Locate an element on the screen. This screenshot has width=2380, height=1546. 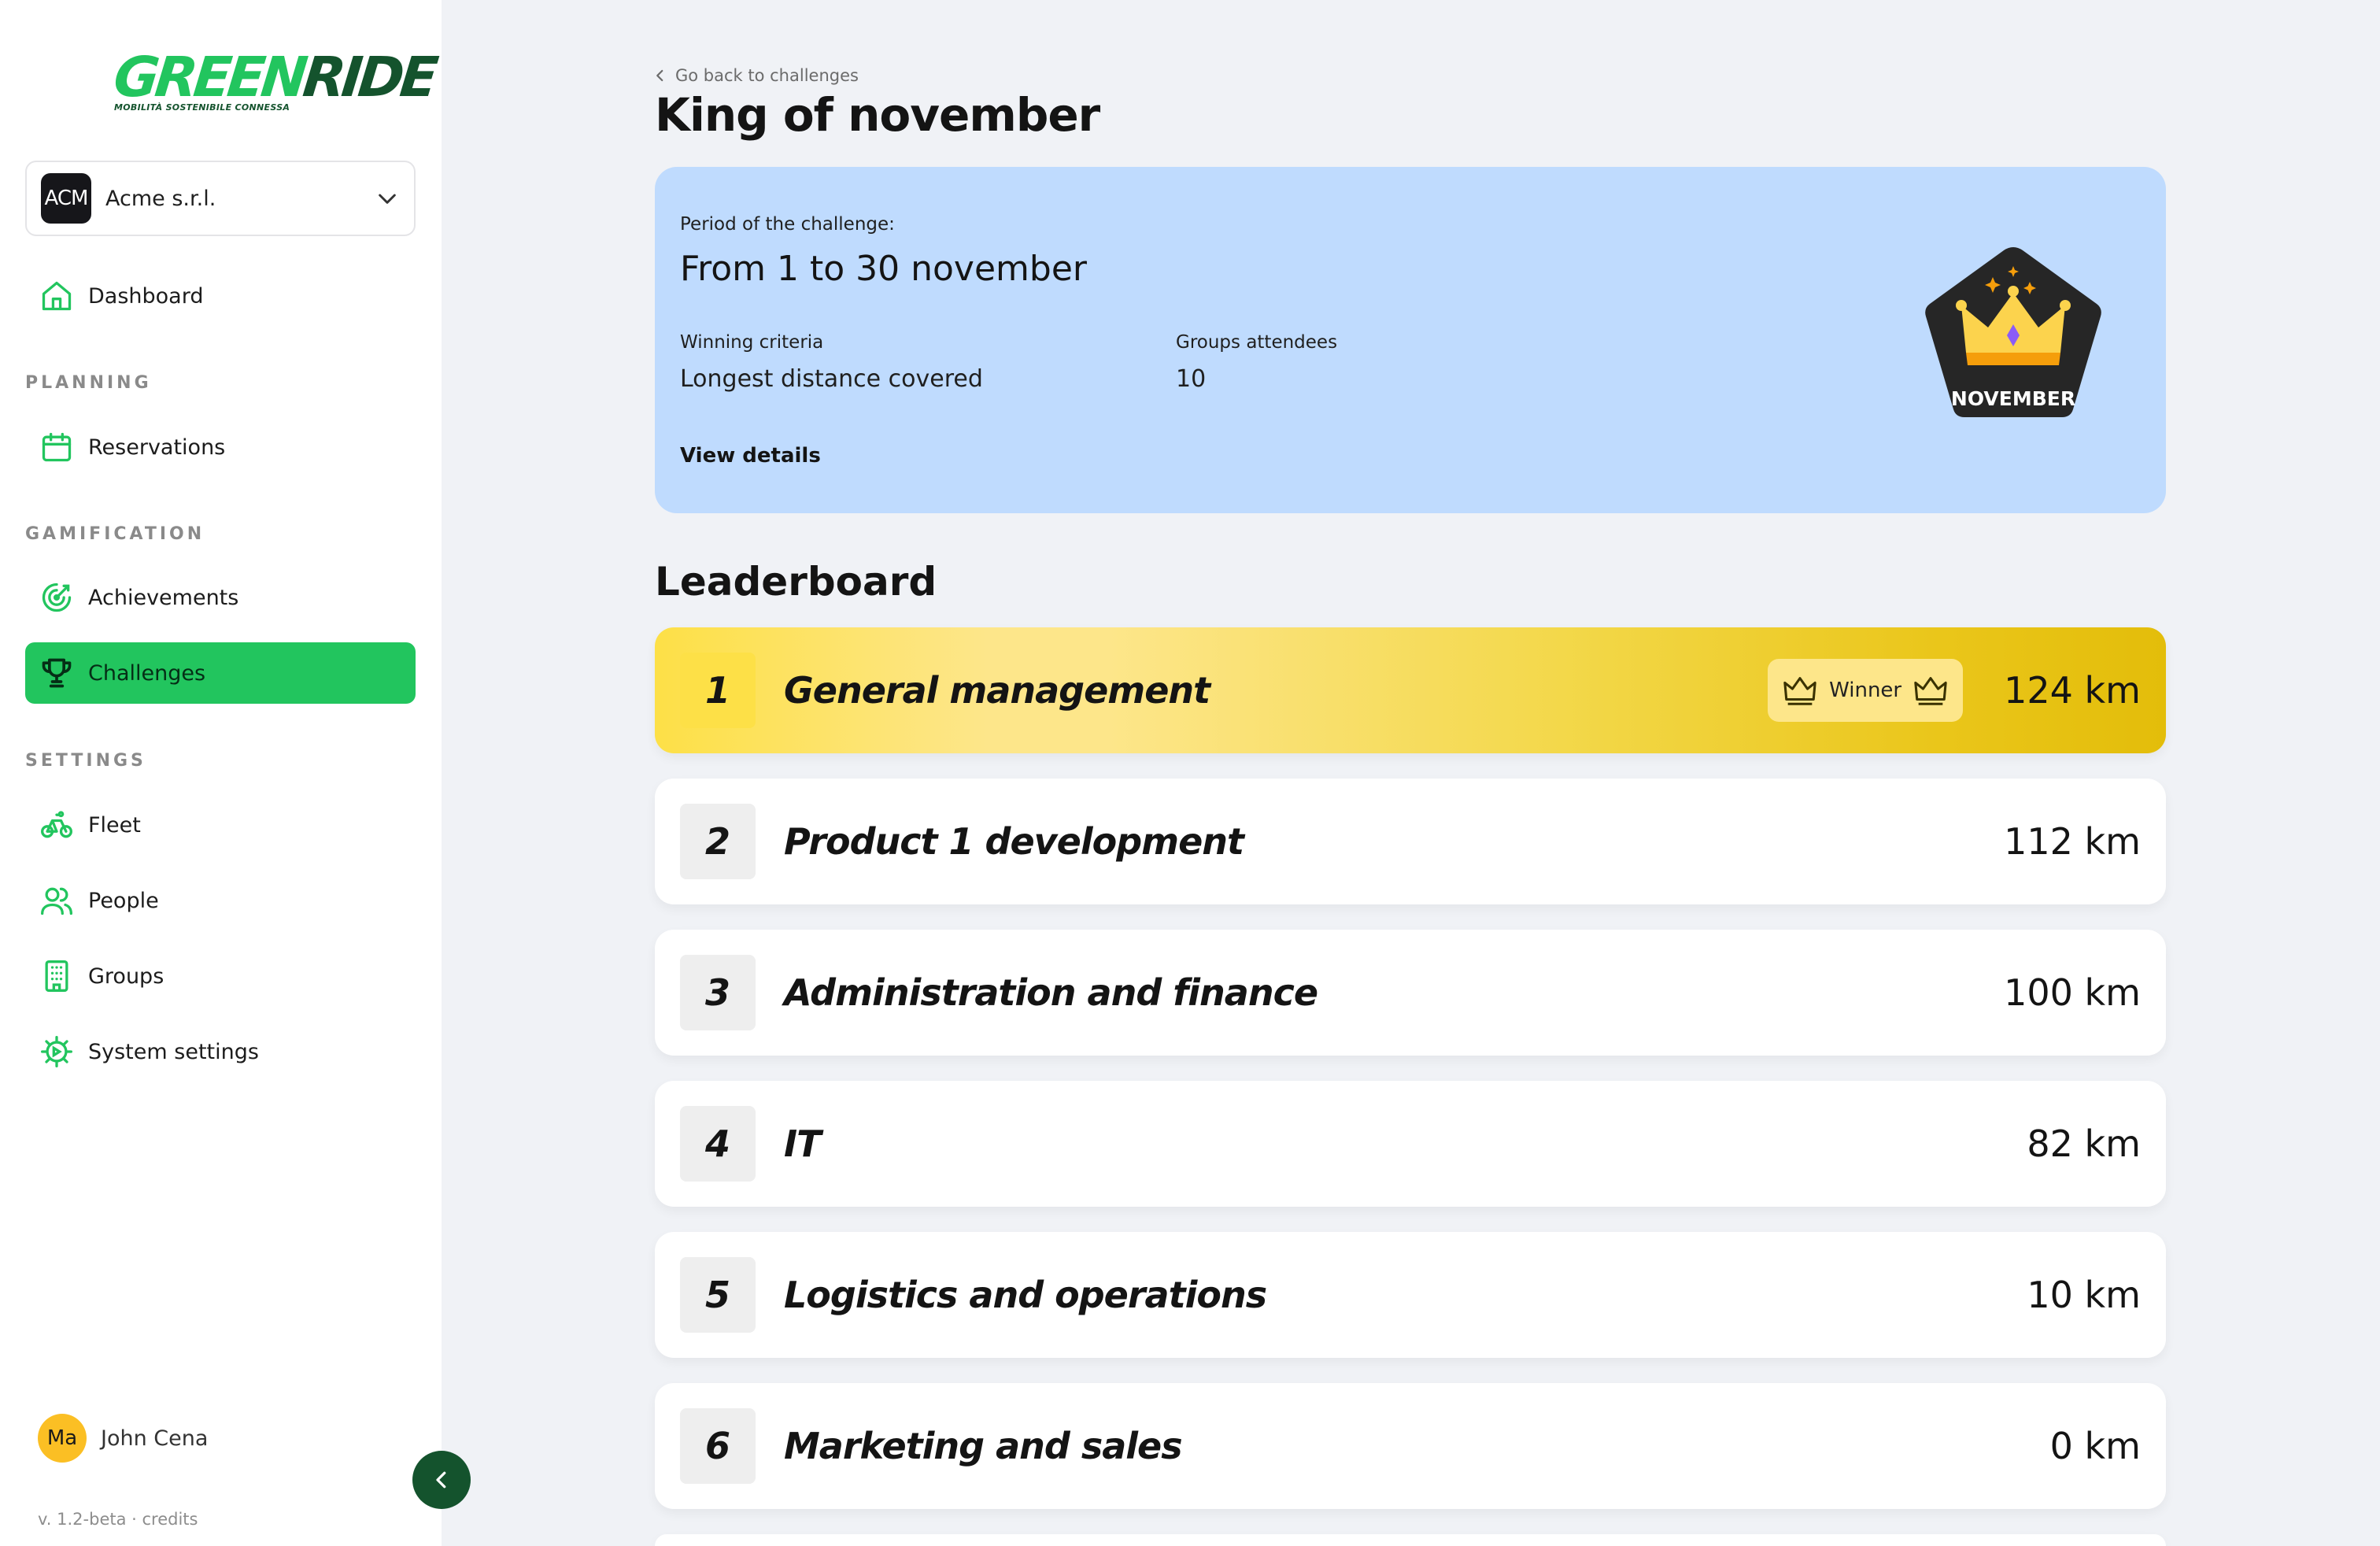
home-icon is located at coordinates (57, 296).